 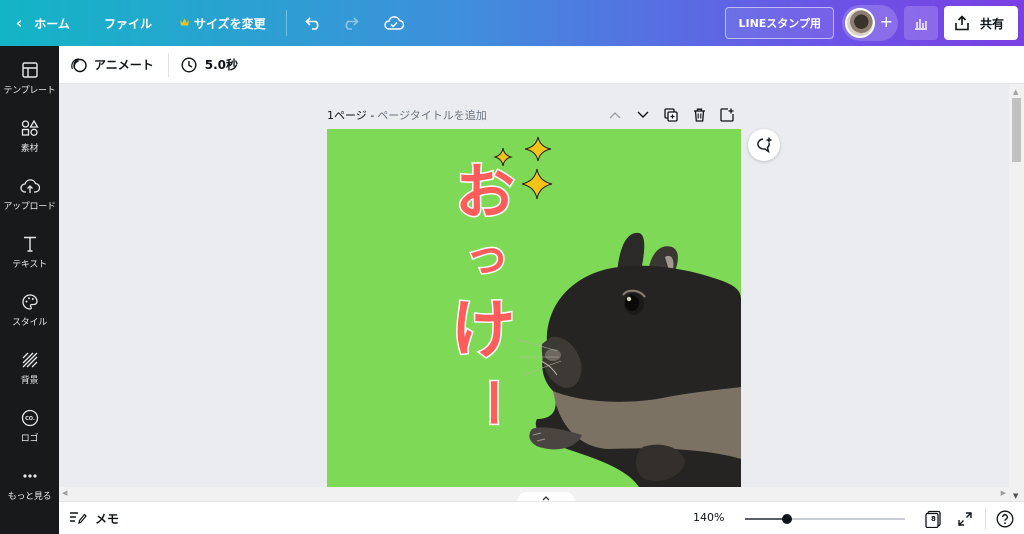 What do you see at coordinates (314, 23) in the screenshot?
I see `undo-icon` at bounding box center [314, 23].